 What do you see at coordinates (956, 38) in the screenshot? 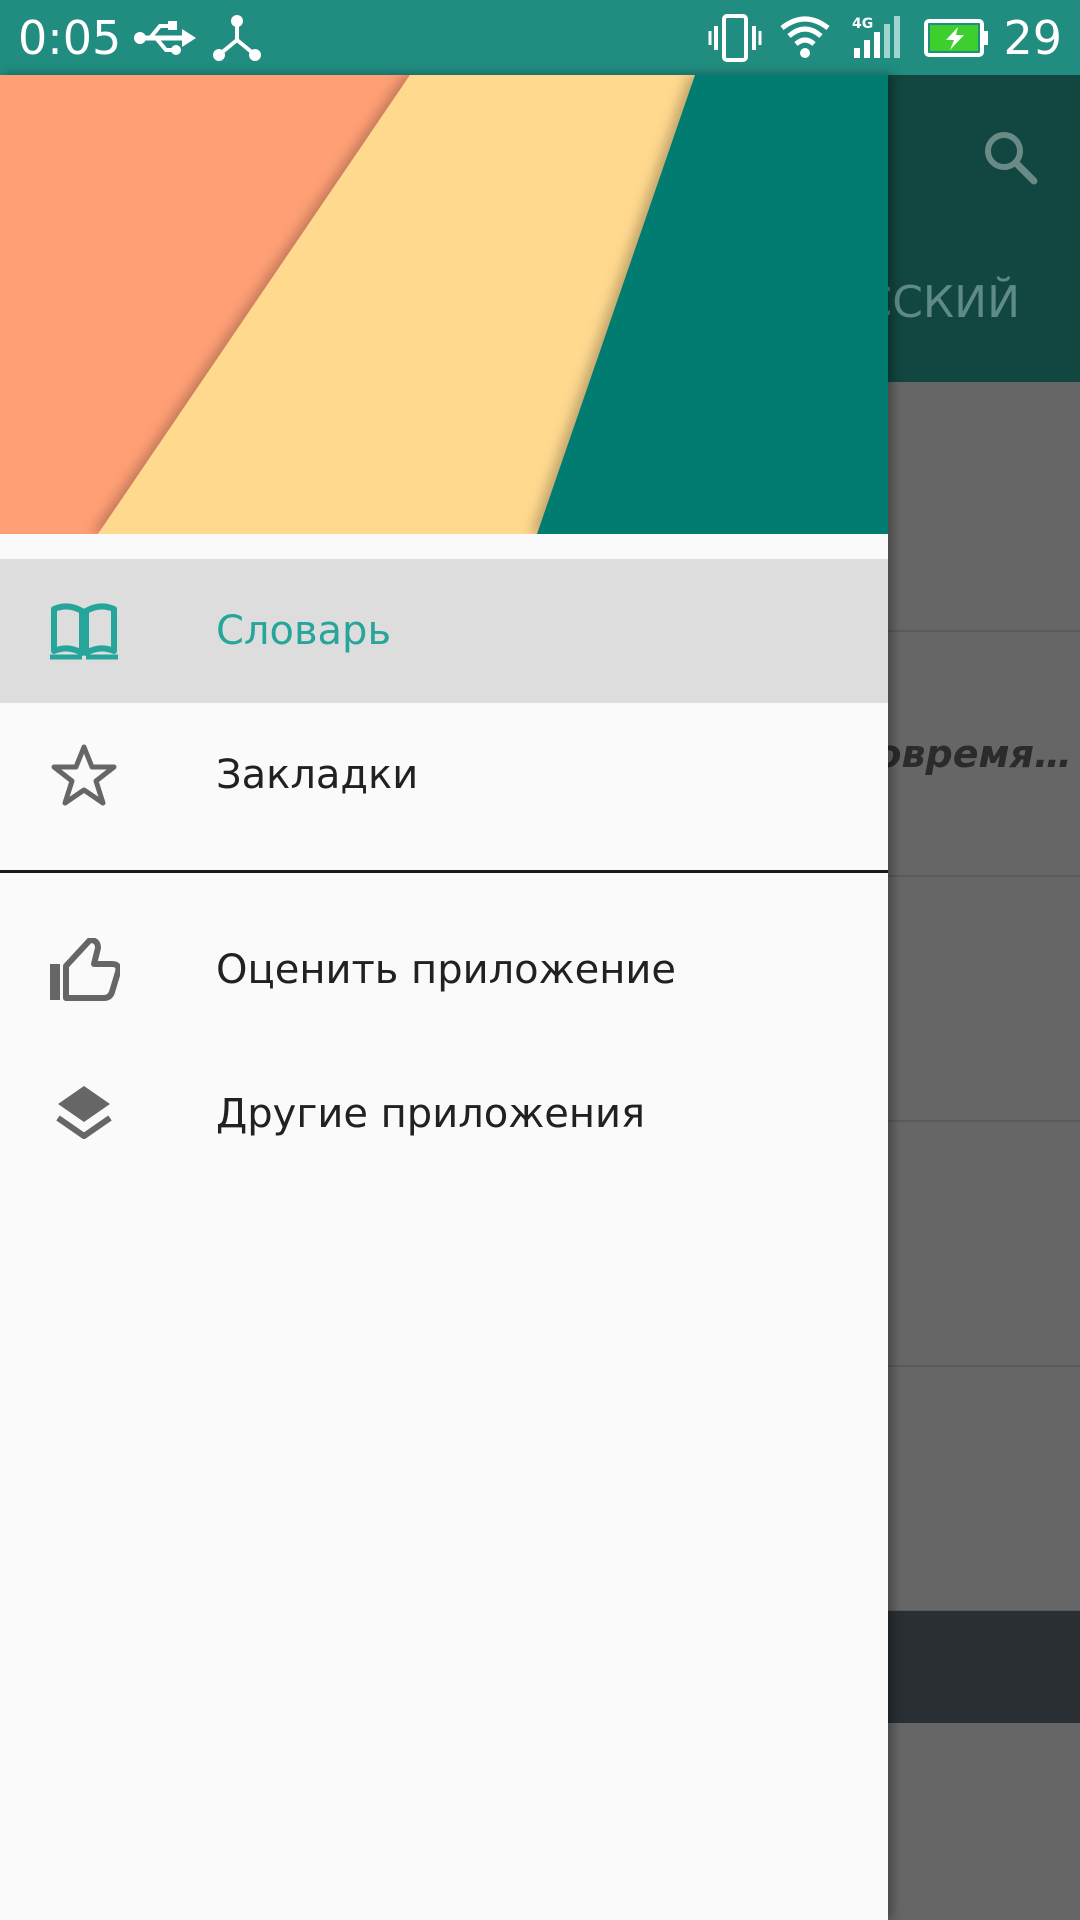
I see `battery-charging-icon` at bounding box center [956, 38].